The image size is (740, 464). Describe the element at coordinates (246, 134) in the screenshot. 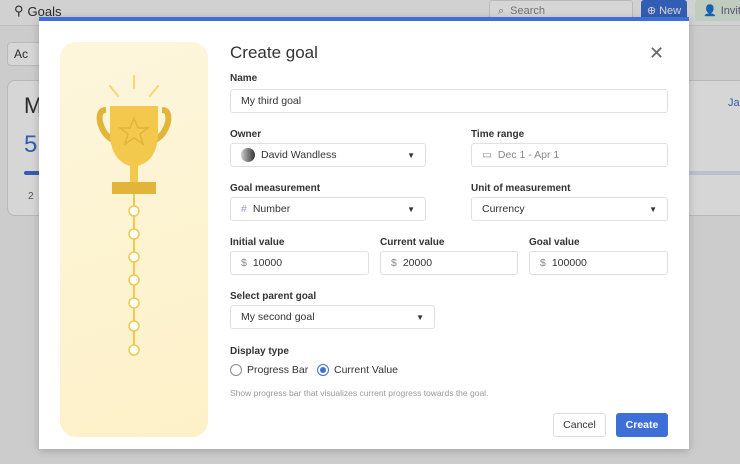

I see `owner-label: Owner` at that location.